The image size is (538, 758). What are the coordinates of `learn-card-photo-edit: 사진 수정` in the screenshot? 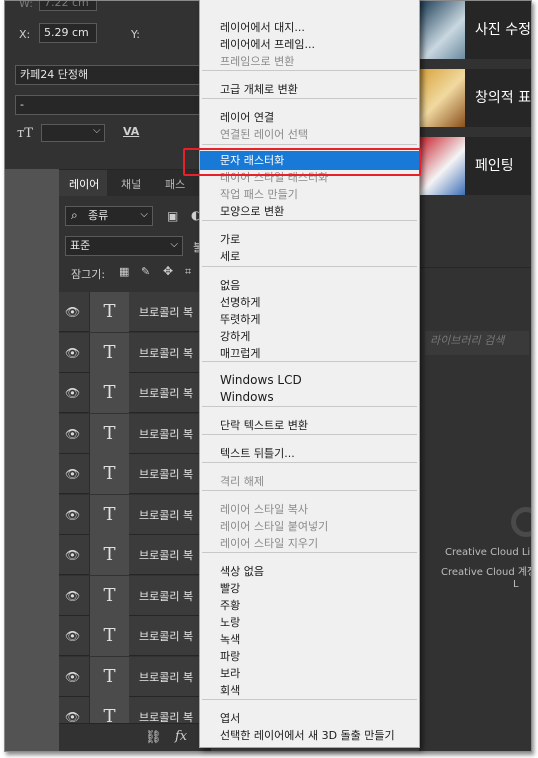 It's located at (475, 30).